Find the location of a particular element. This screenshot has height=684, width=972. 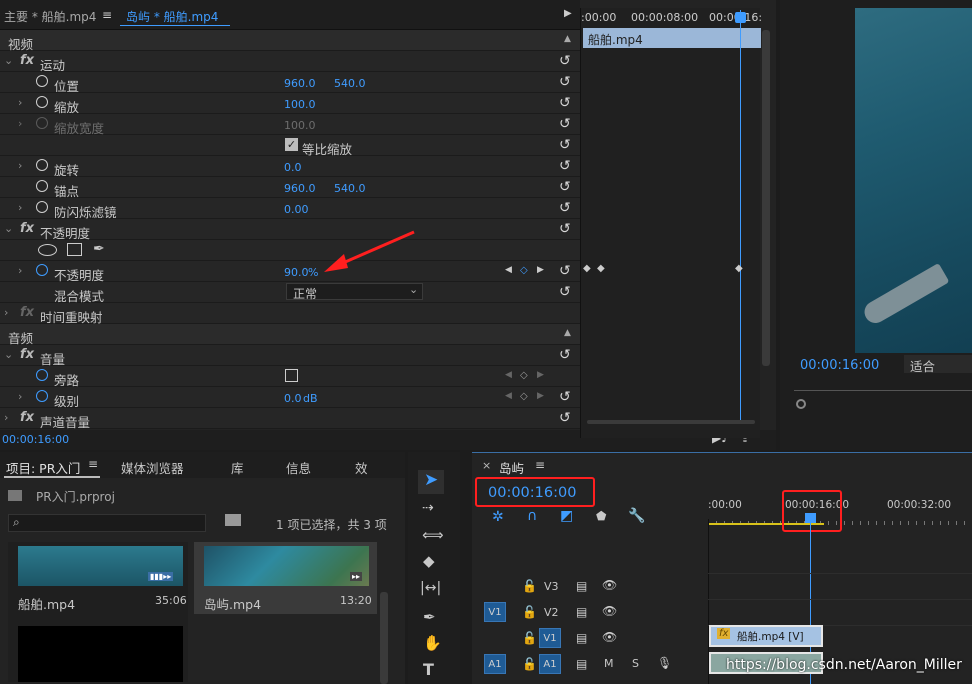

tab-effects: 效 is located at coordinates (361, 467).